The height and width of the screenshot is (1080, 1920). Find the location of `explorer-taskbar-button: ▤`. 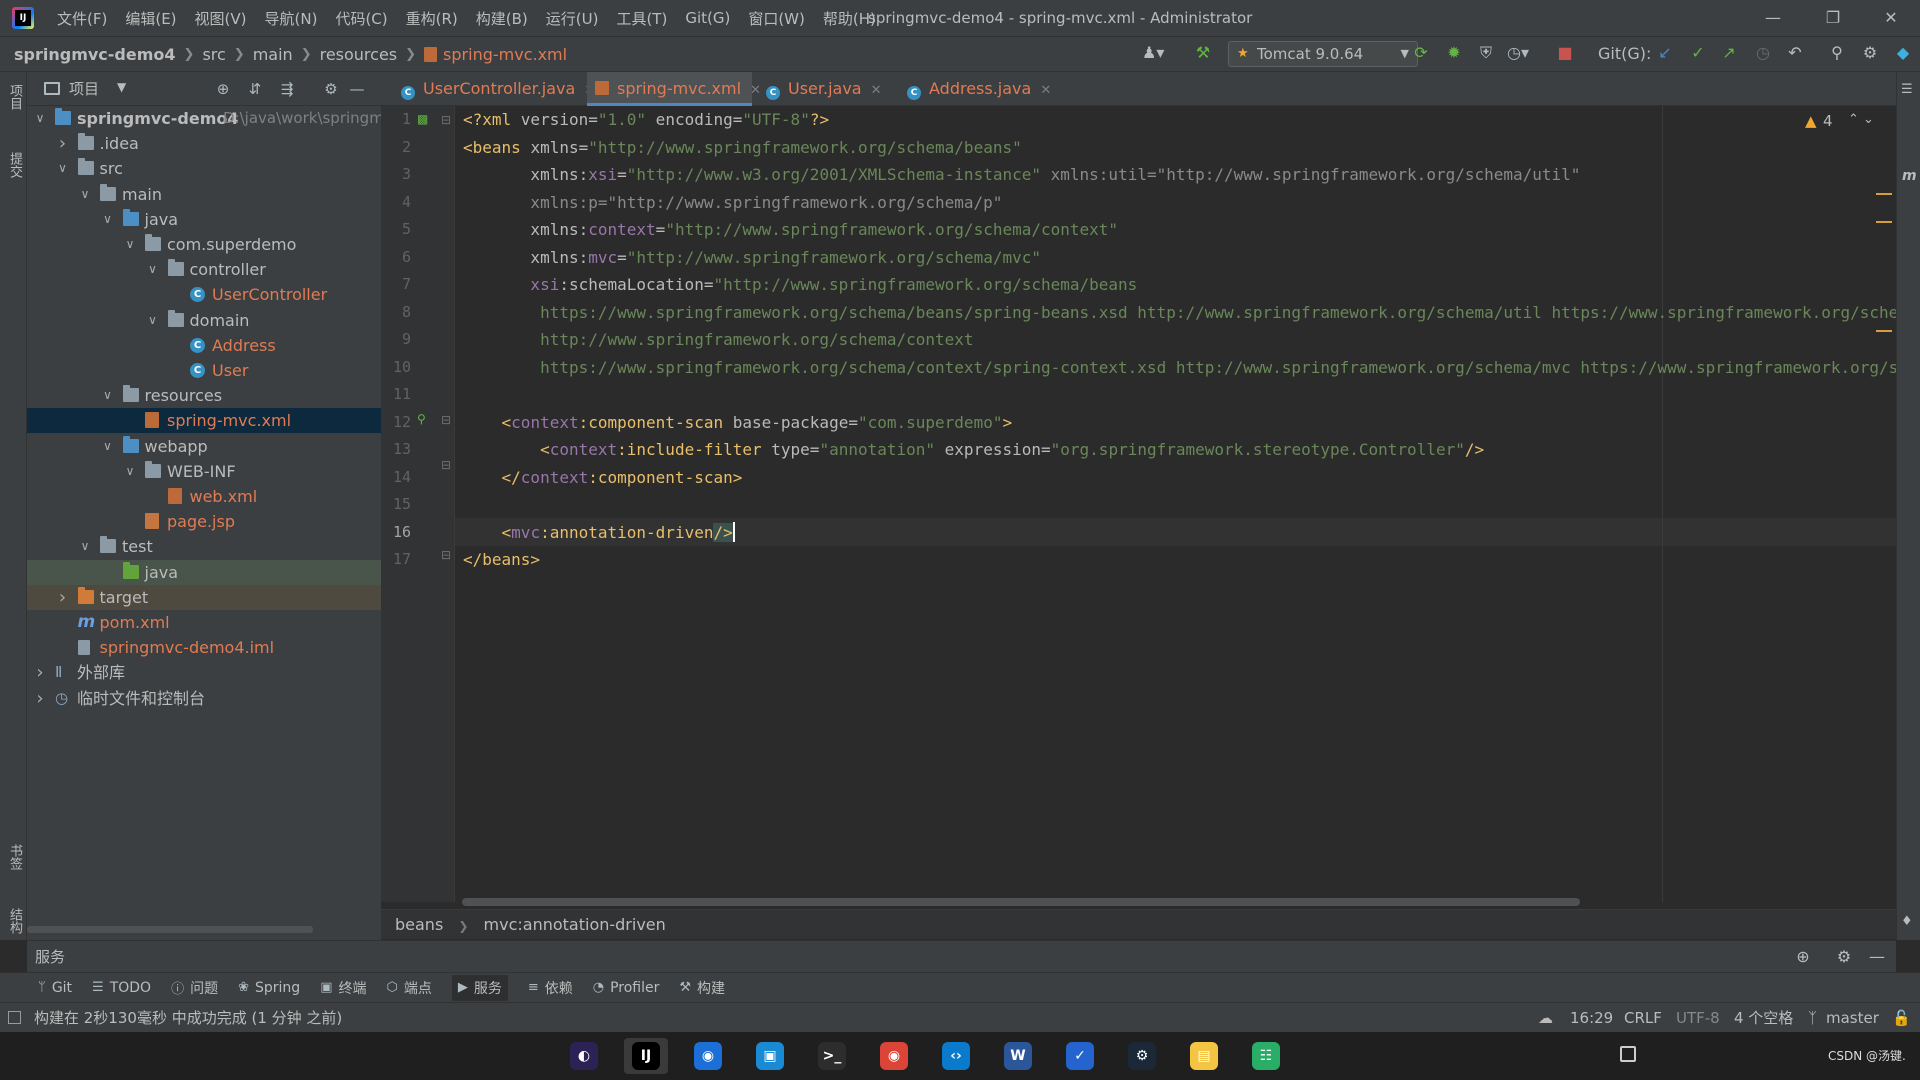

explorer-taskbar-button: ▤ is located at coordinates (1204, 1056).